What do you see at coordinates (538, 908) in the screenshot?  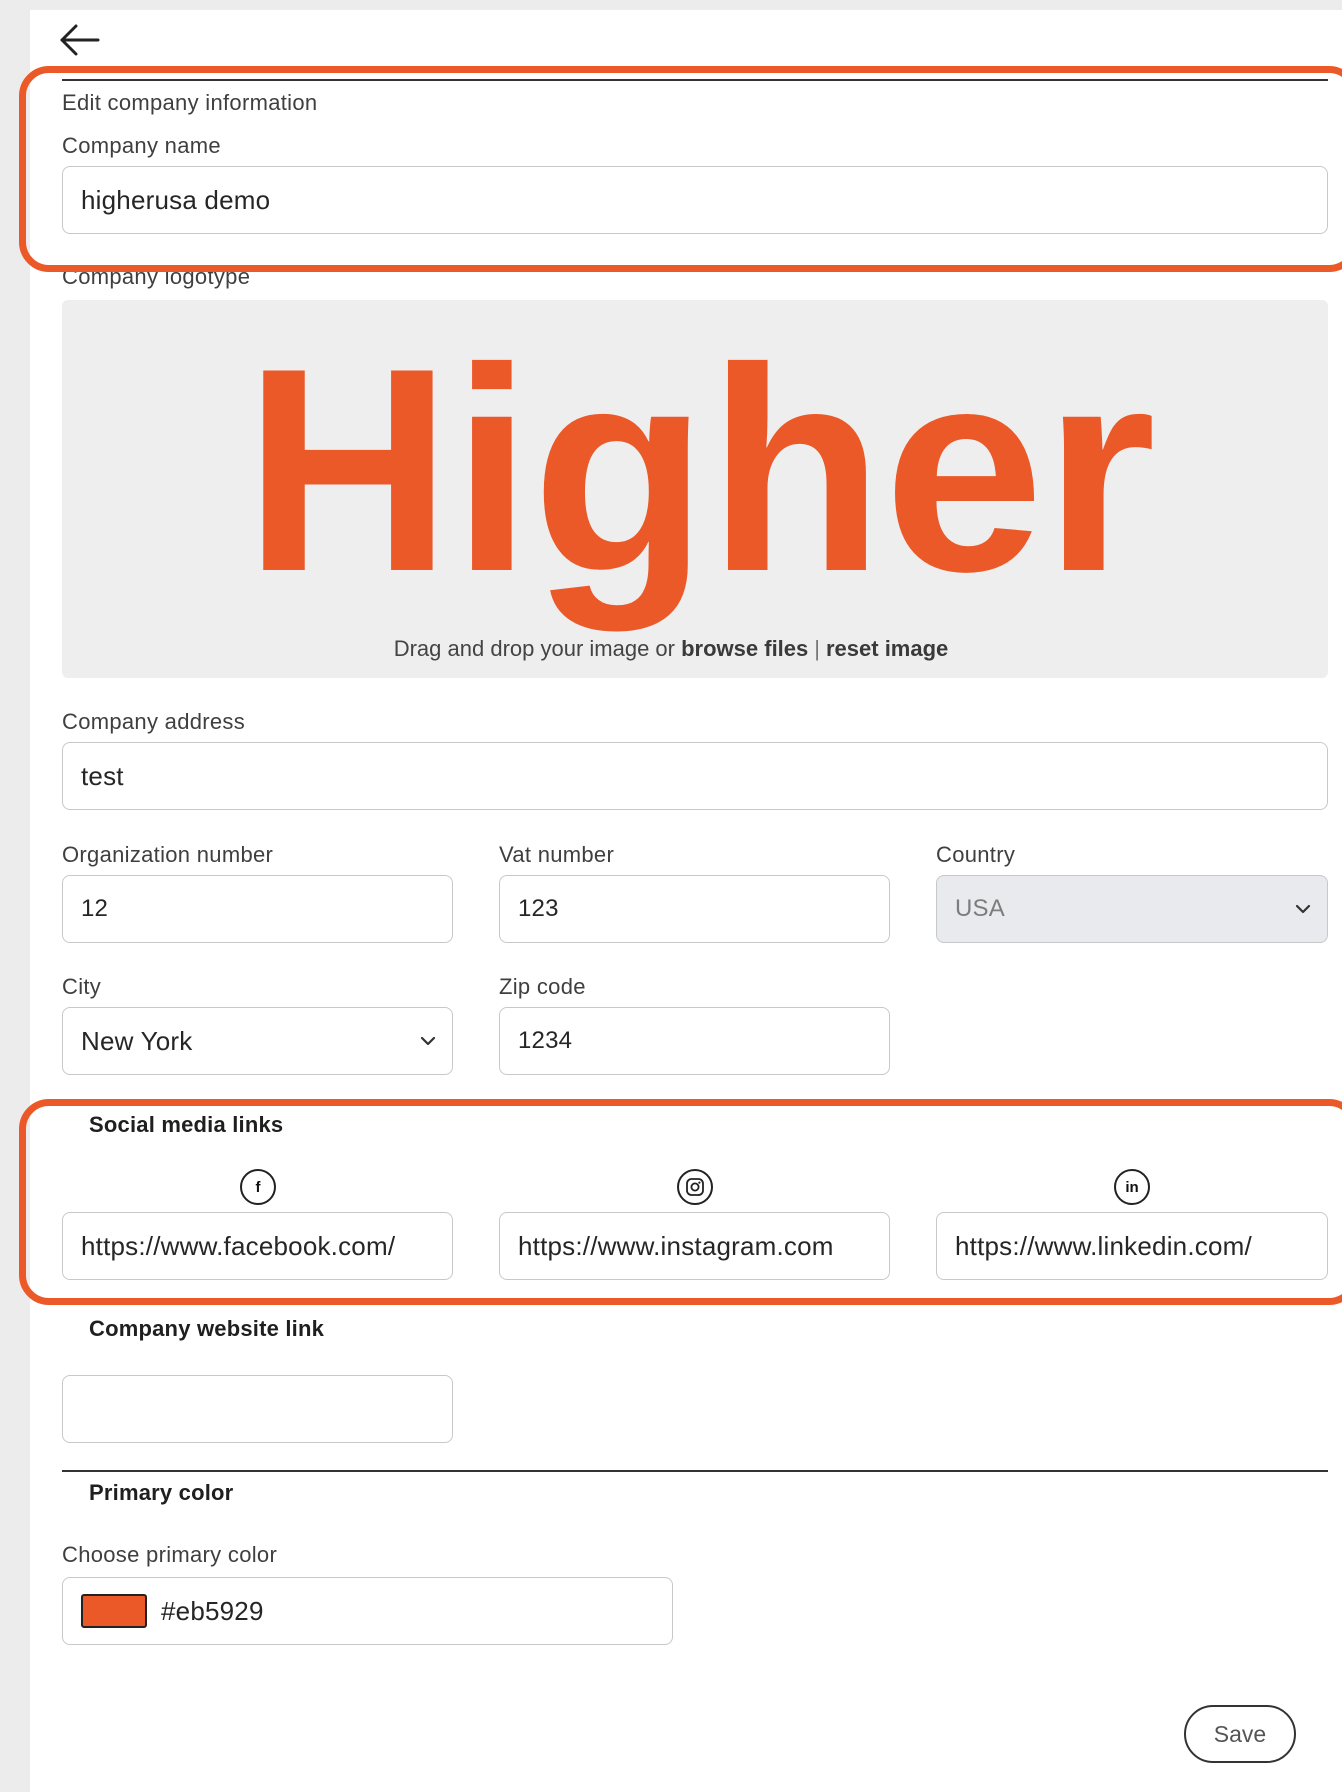 I see `vat-number-value: 123` at bounding box center [538, 908].